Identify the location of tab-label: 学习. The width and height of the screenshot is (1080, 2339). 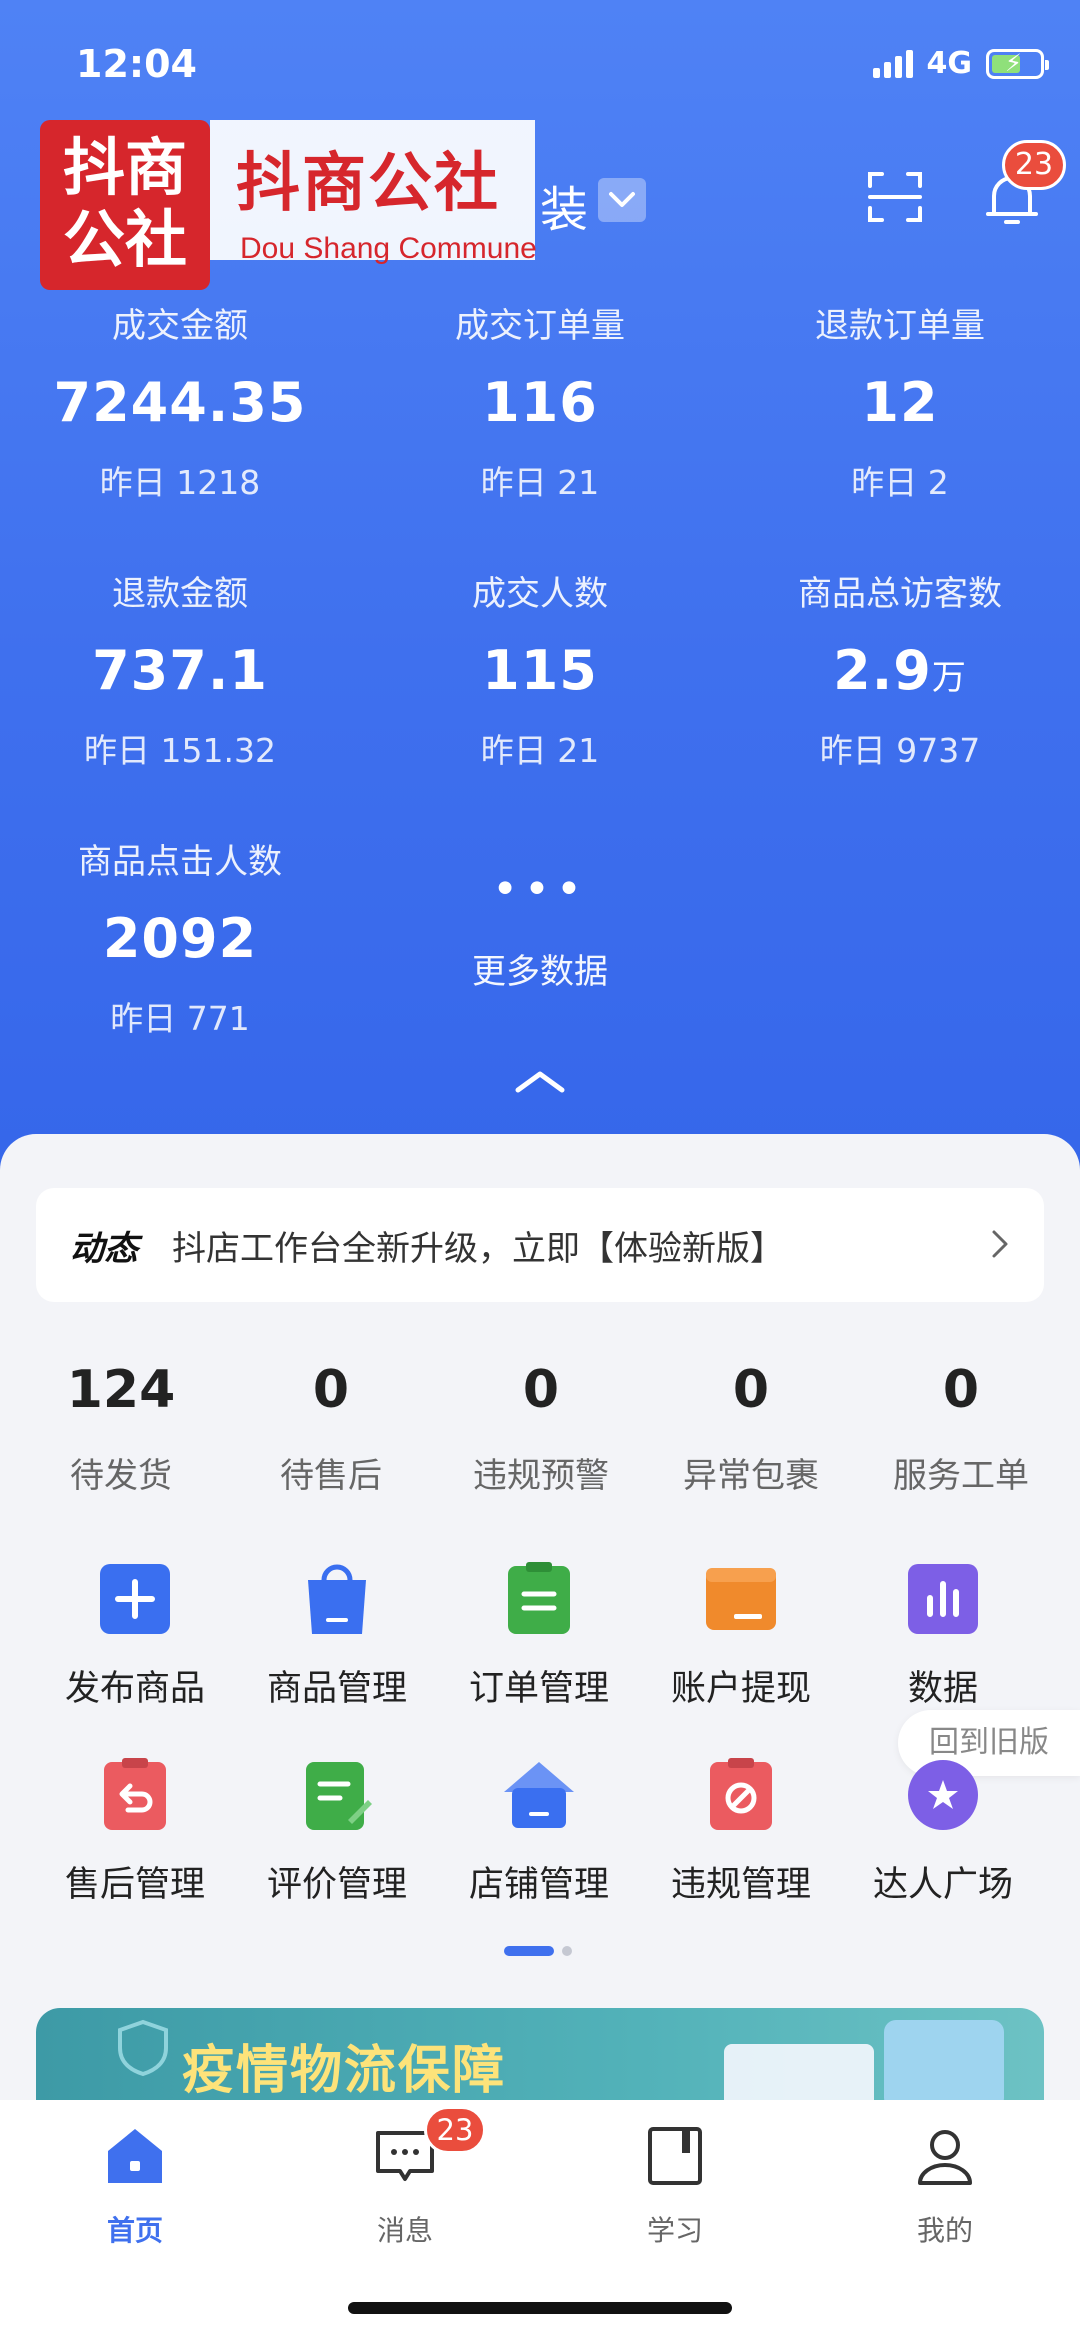
(674, 2230).